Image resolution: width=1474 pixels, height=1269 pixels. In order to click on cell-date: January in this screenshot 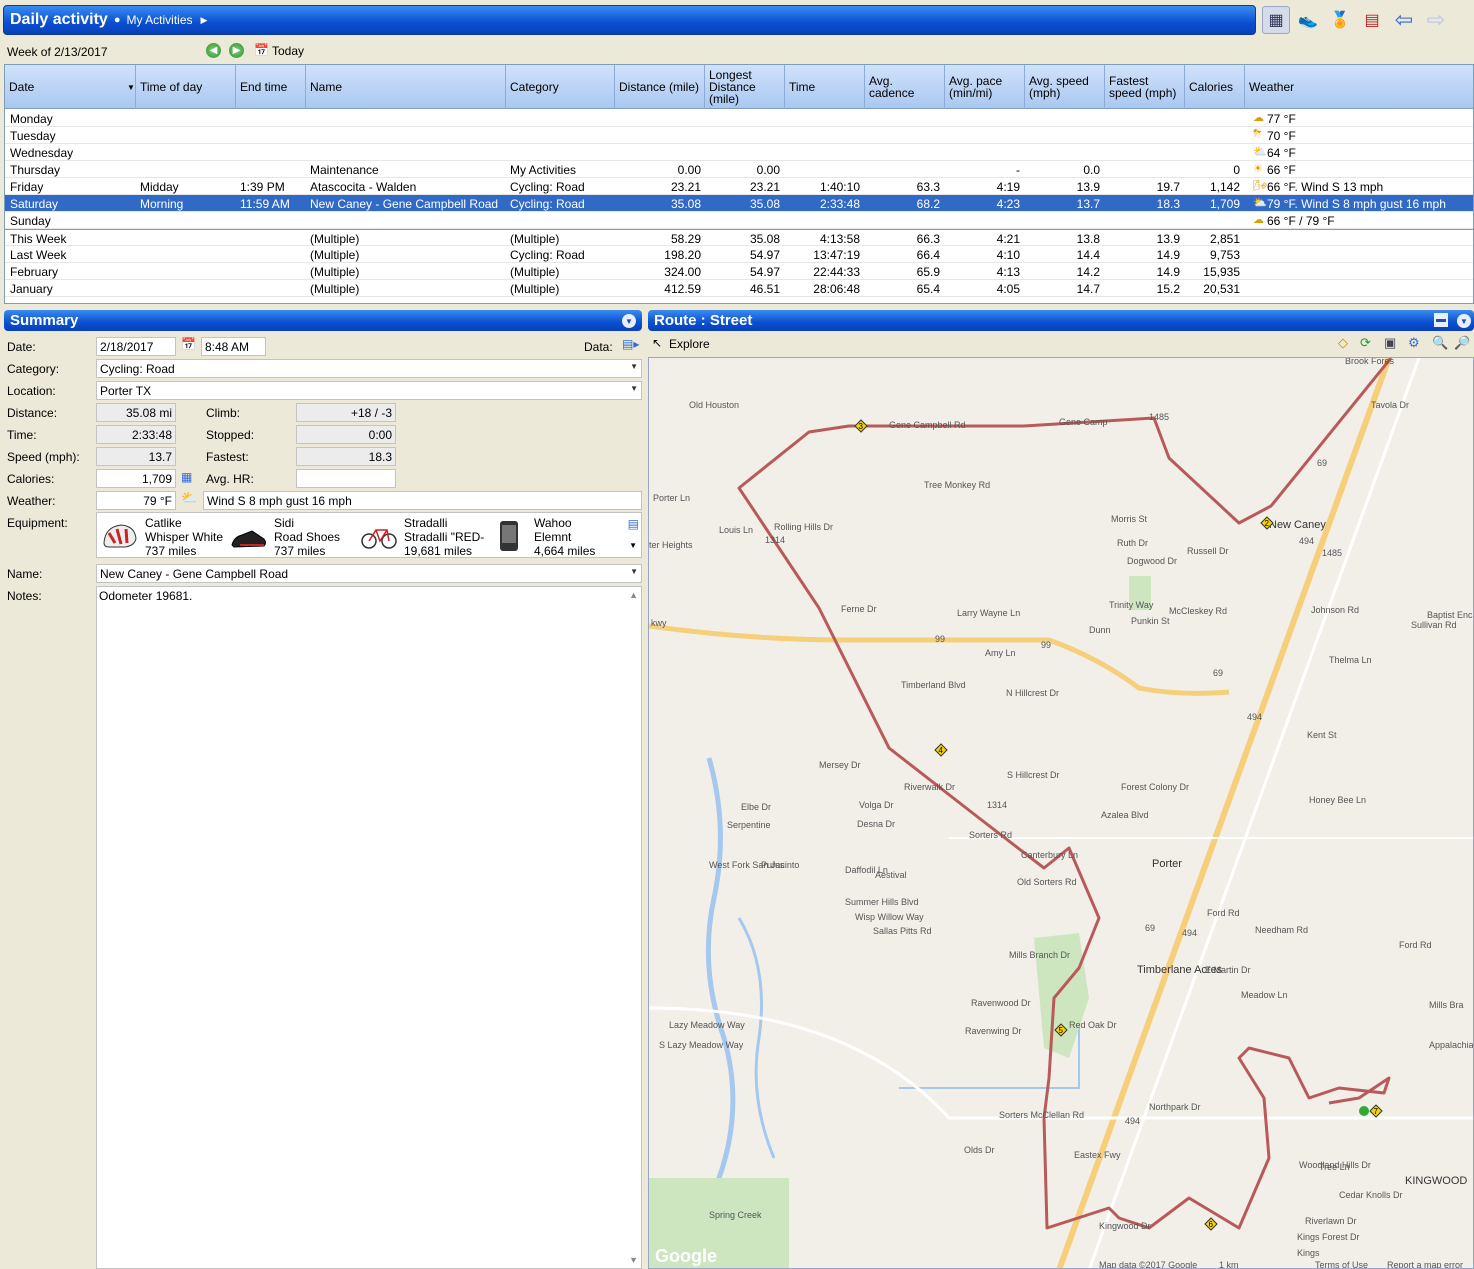, I will do `click(31, 289)`.